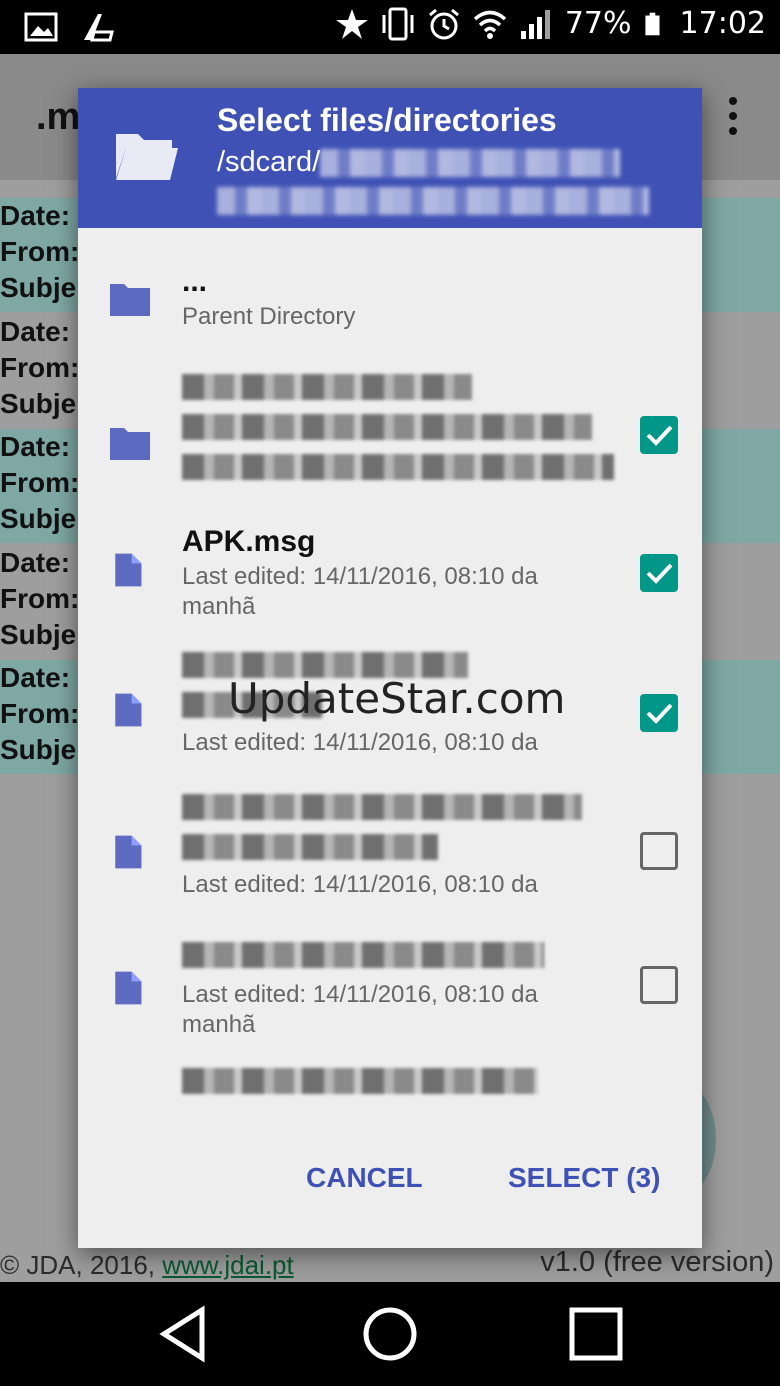  I want to click on navigation-bar, so click(390, 1334).